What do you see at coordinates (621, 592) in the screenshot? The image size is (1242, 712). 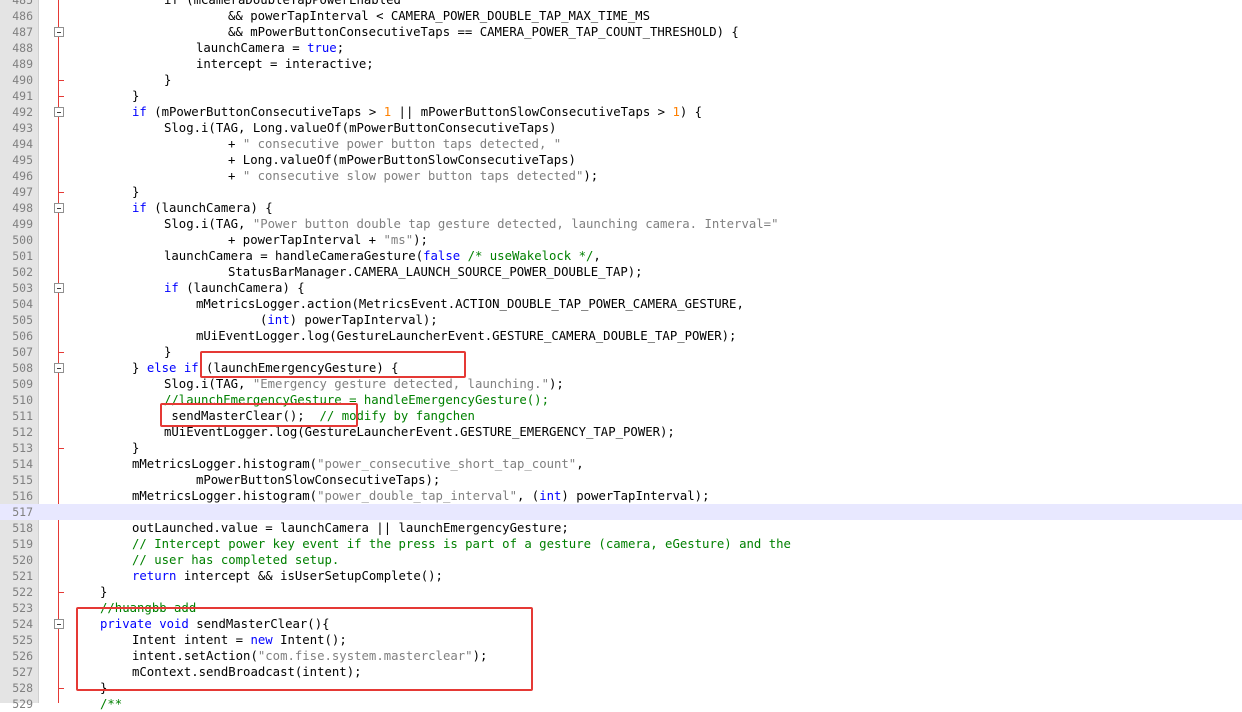 I see `code-line: 522}` at bounding box center [621, 592].